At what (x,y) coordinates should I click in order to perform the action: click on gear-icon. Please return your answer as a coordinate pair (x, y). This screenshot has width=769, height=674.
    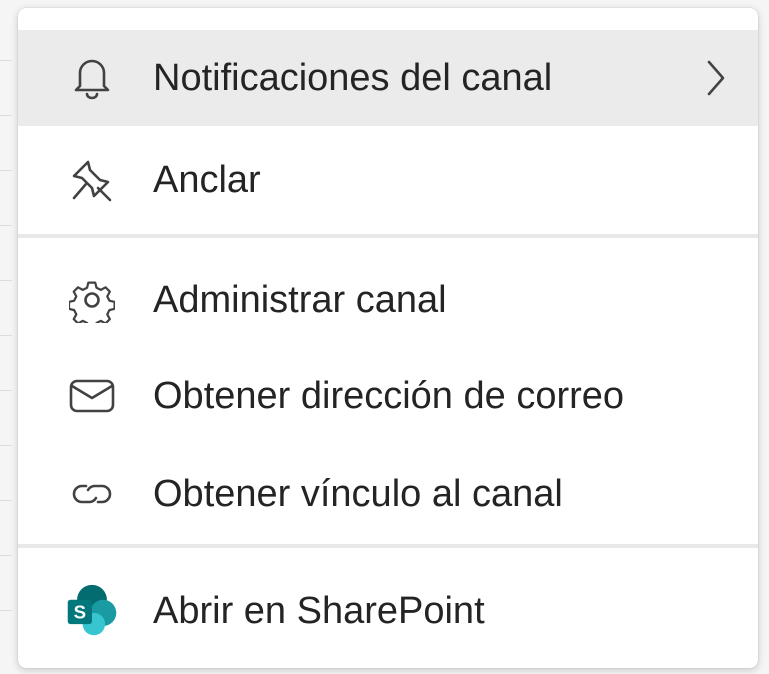
    Looking at the image, I should click on (92, 300).